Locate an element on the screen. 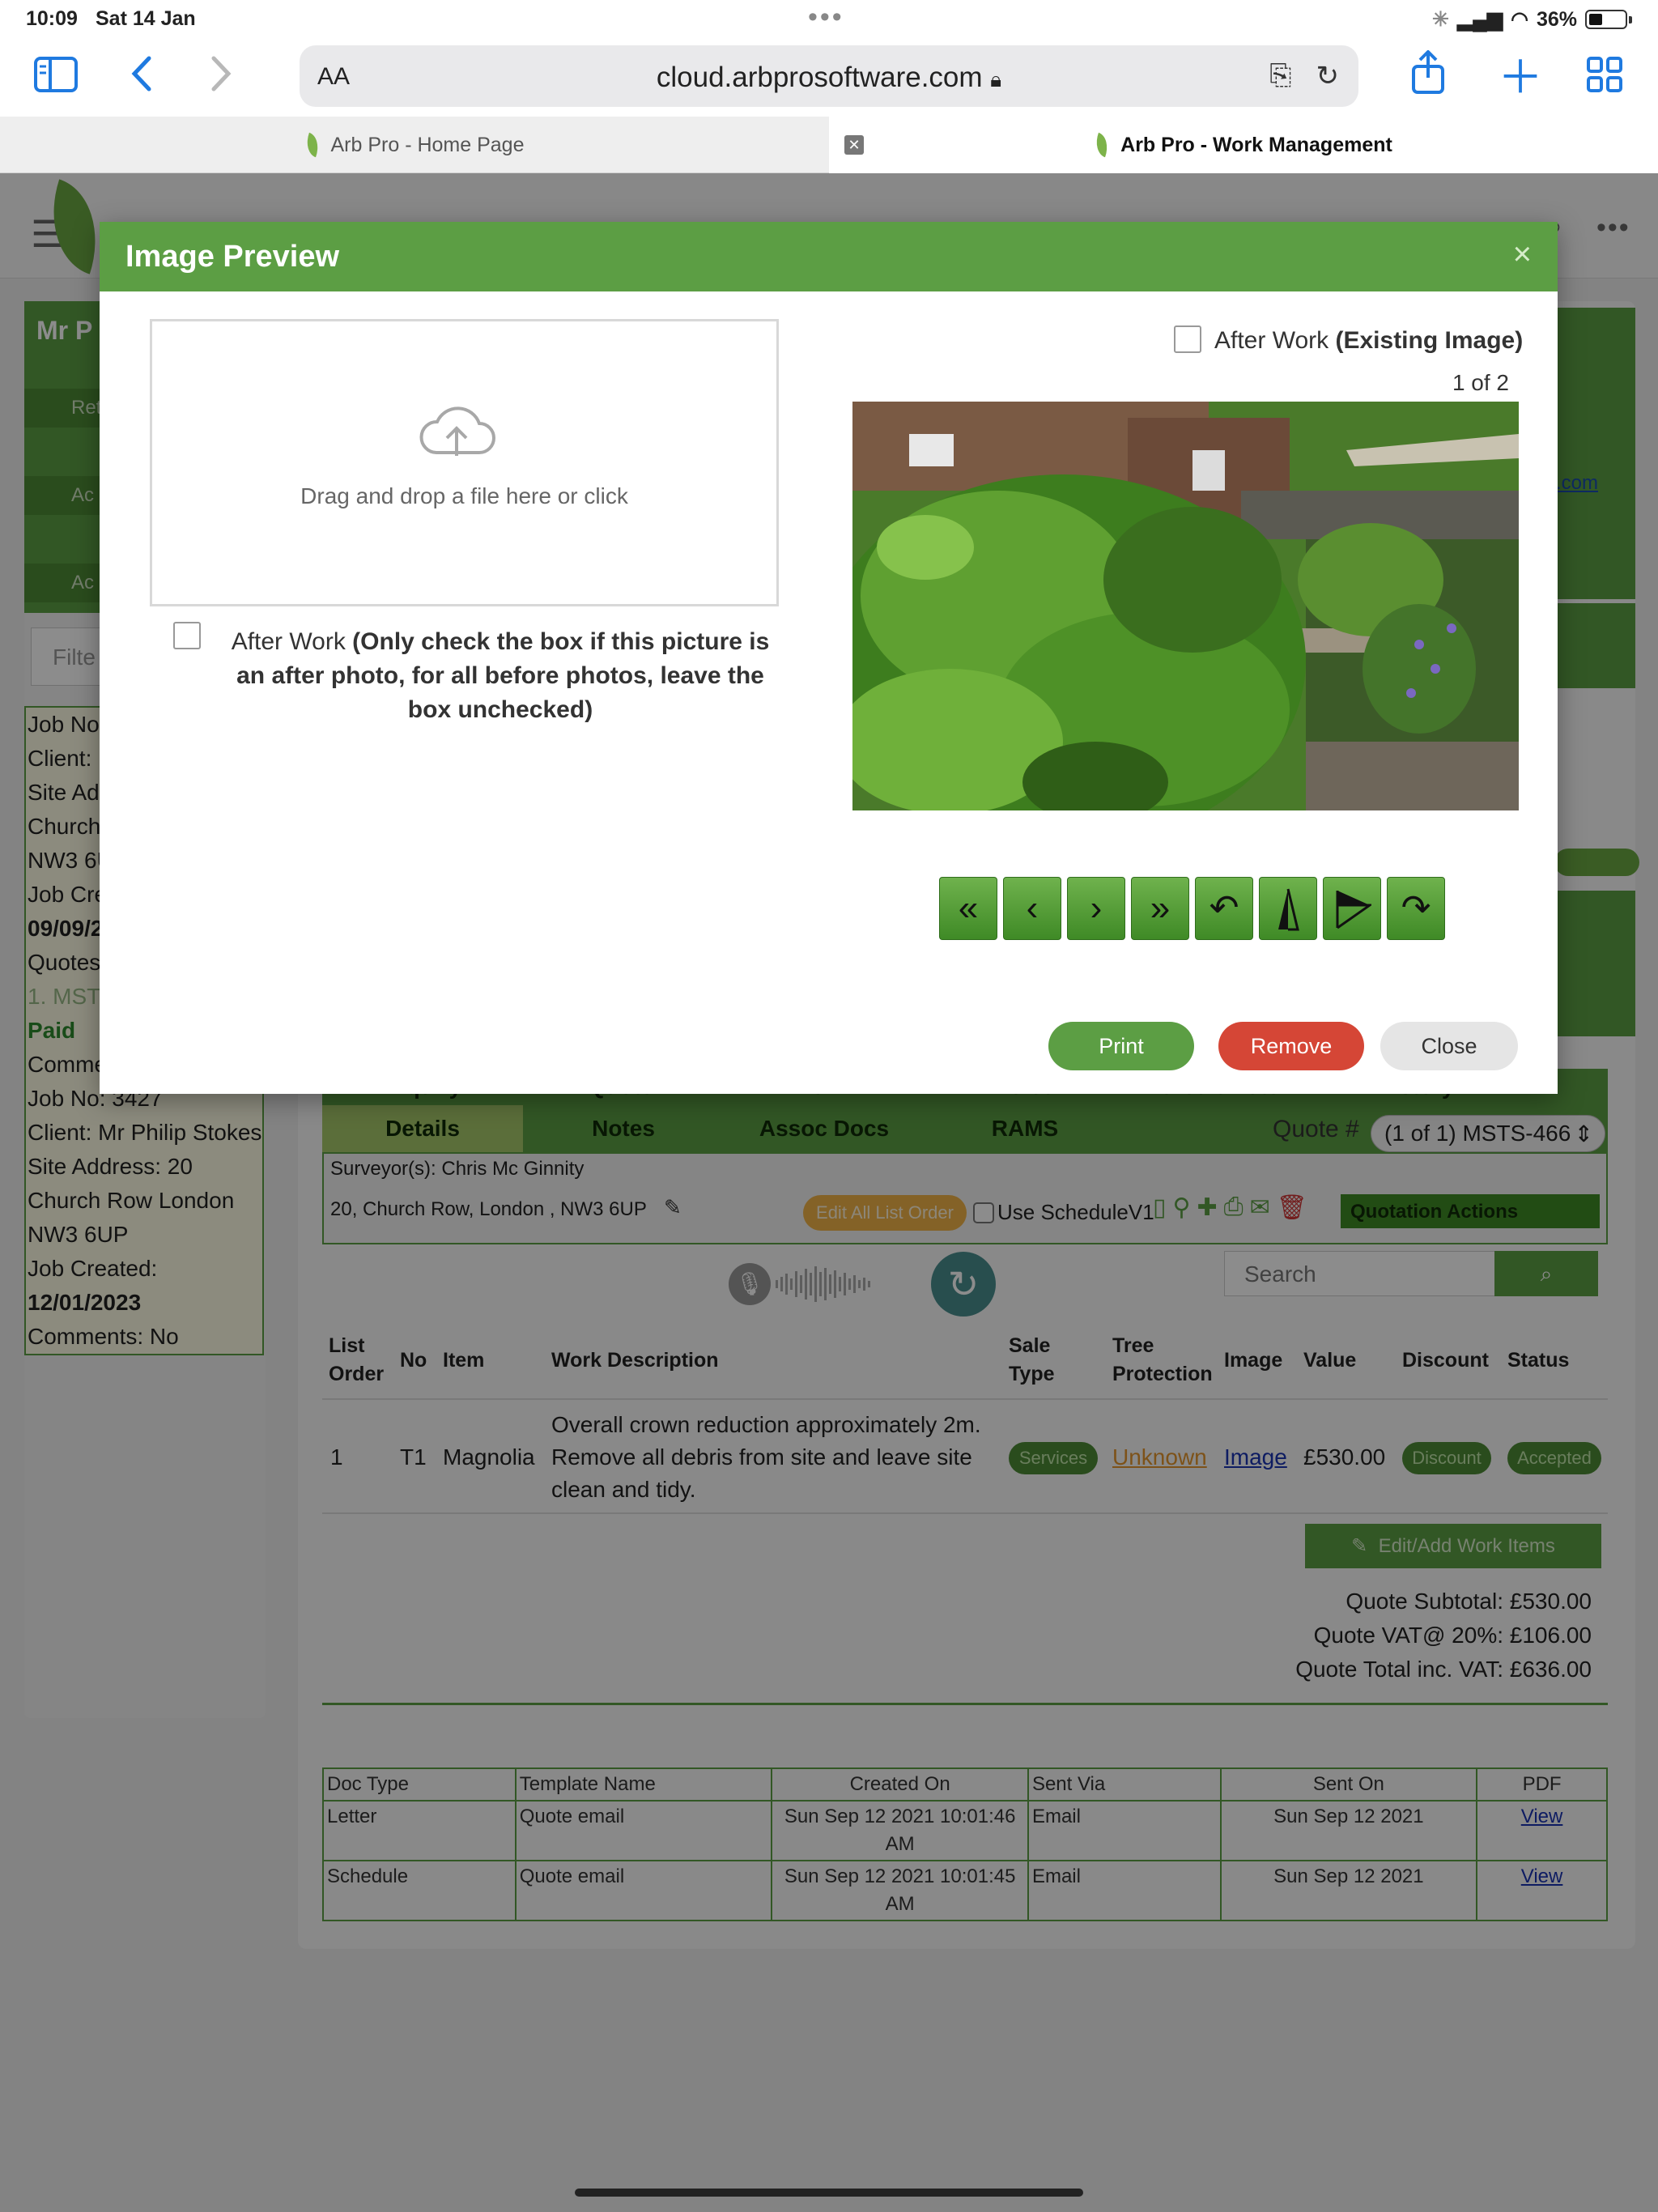  url-text: cloud.arbprosoftware.com 🔒︎ is located at coordinates (829, 78).